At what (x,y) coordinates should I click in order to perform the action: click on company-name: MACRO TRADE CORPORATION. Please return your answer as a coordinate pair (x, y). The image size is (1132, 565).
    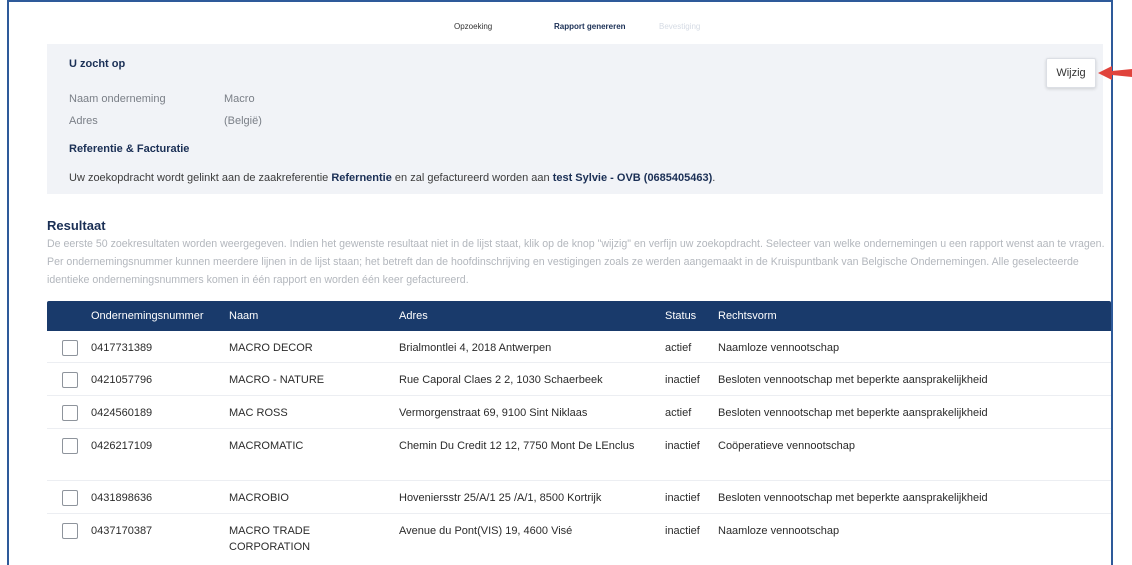
    Looking at the image, I should click on (270, 539).